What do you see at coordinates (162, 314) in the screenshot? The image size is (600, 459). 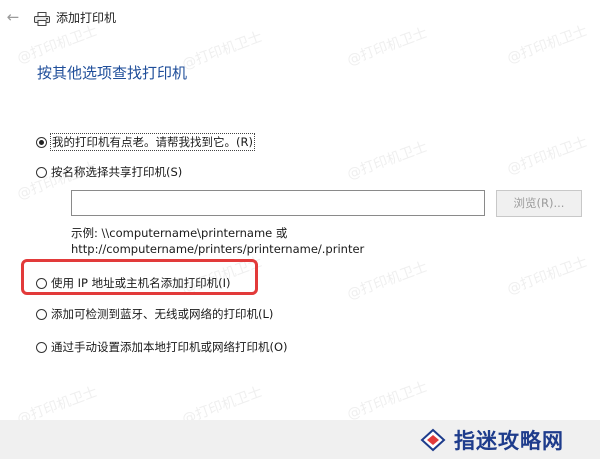 I see `option-label: 添加可检测到蓝牙、无线或网络的打印机(L)` at bounding box center [162, 314].